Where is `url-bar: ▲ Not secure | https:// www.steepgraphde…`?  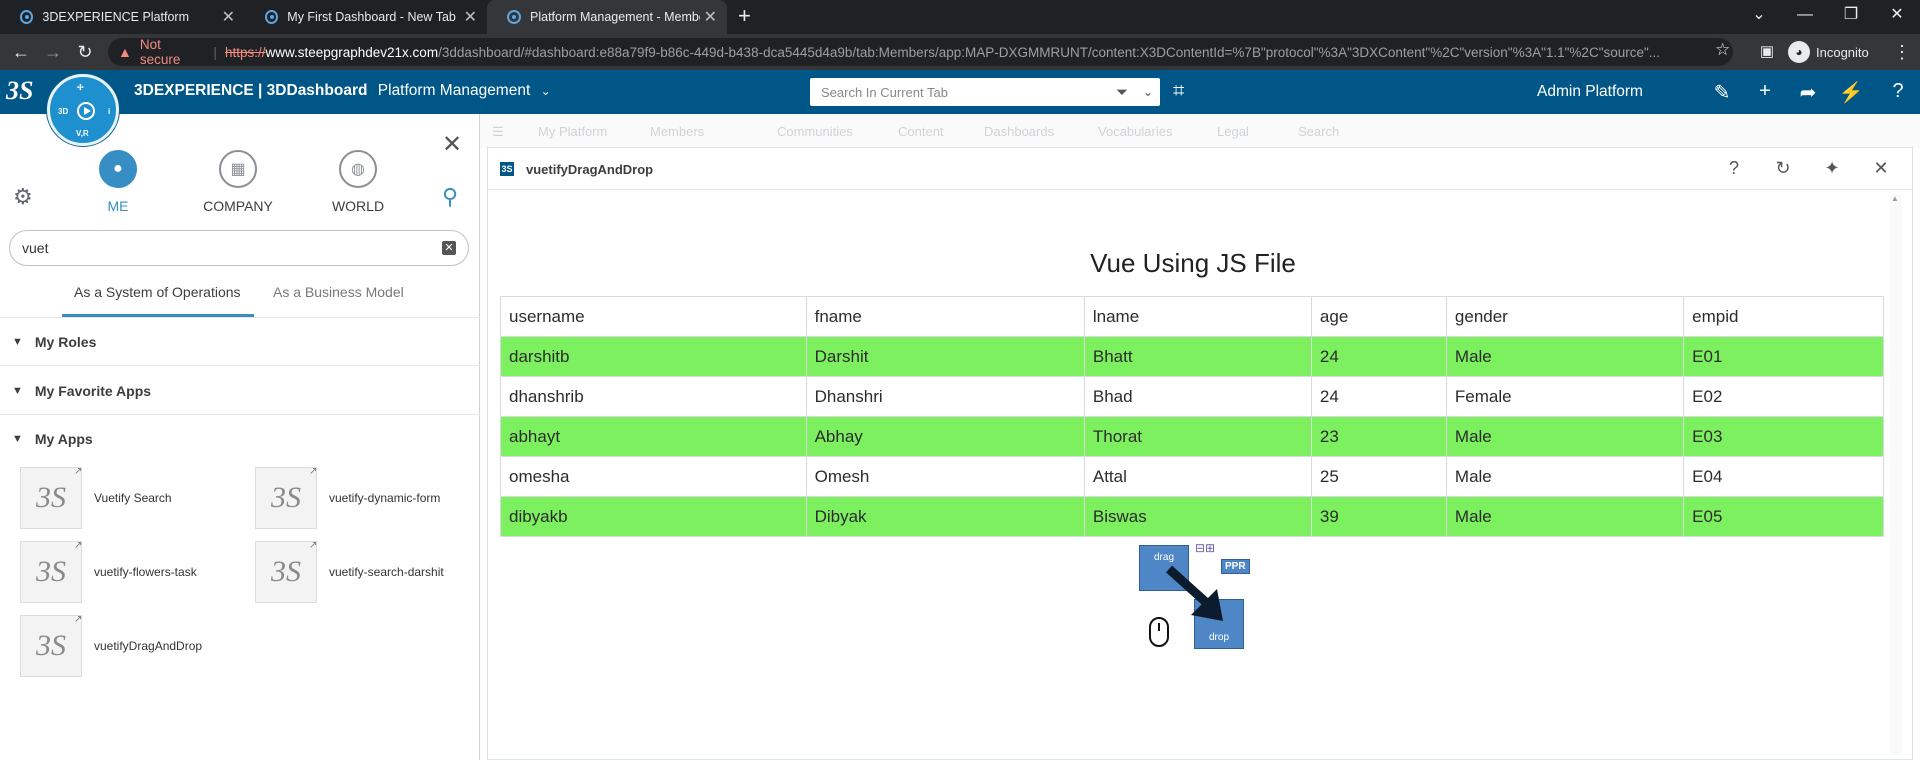
url-bar: ▲ Not secure | https:// www.steepgraphde… is located at coordinates (920, 52).